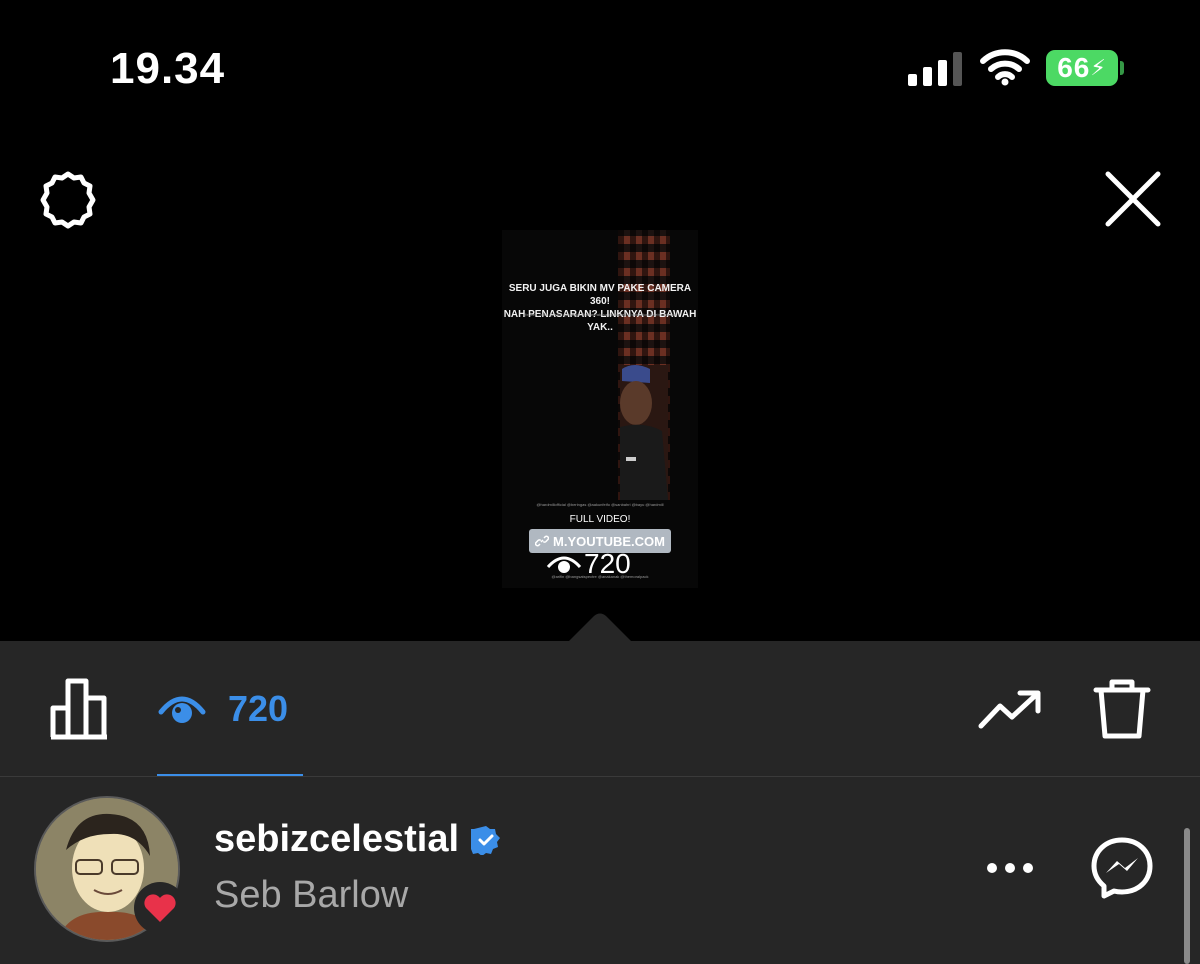 This screenshot has width=1200, height=964. I want to click on preview-full-video-label: FULL VIDEO!, so click(600, 519).